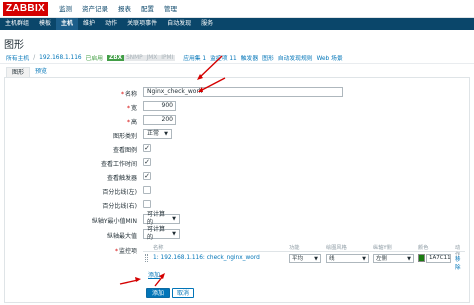  I want to click on width-row: *宽 900, so click(238, 107).